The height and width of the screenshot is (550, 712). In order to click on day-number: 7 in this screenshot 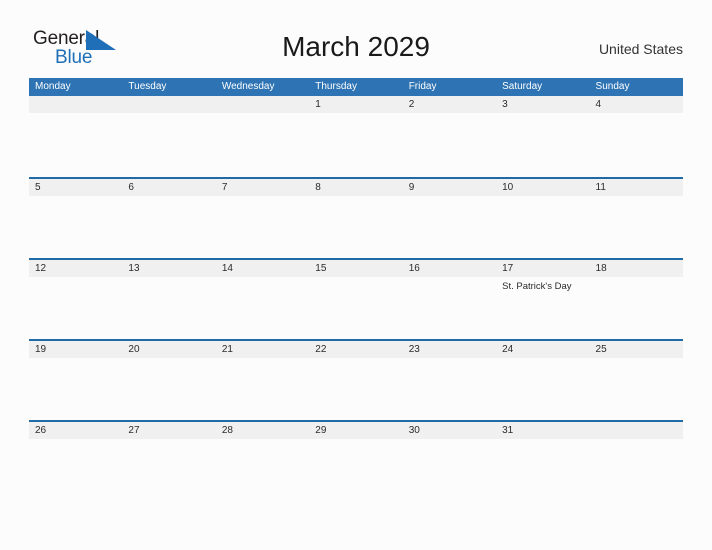, I will do `click(224, 187)`.